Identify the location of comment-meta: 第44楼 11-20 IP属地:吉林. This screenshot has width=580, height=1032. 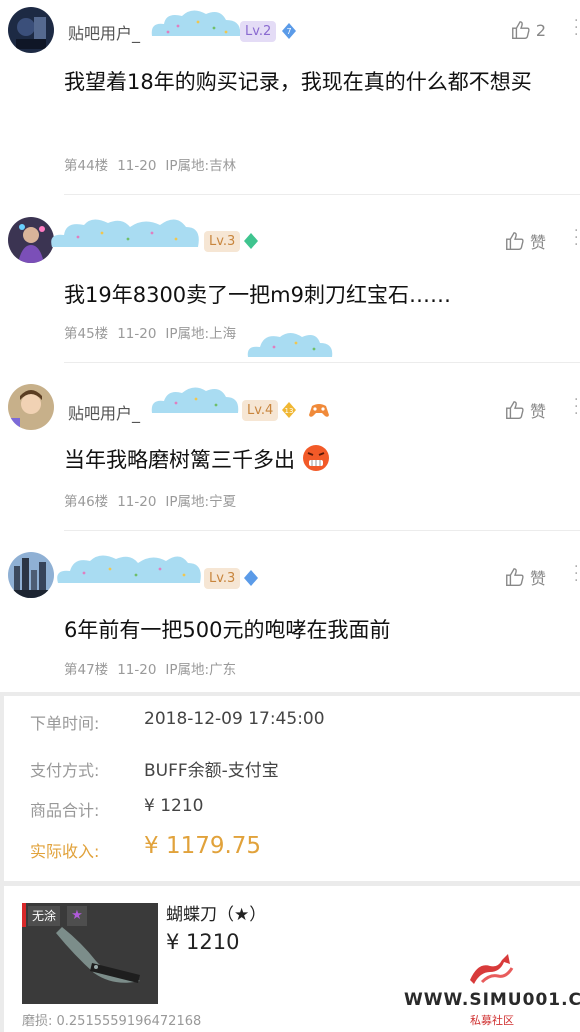
(154, 164).